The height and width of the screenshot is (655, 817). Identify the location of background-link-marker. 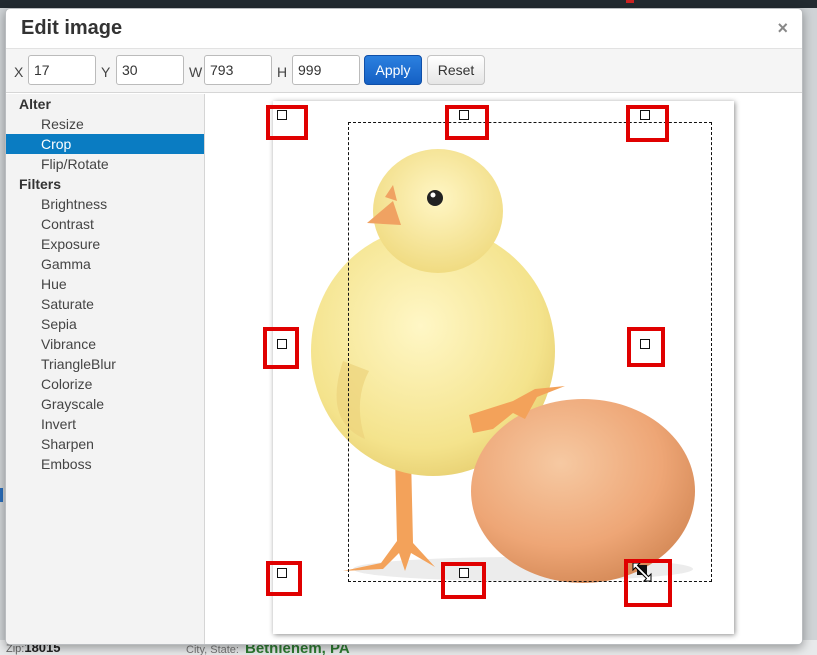
(1, 495).